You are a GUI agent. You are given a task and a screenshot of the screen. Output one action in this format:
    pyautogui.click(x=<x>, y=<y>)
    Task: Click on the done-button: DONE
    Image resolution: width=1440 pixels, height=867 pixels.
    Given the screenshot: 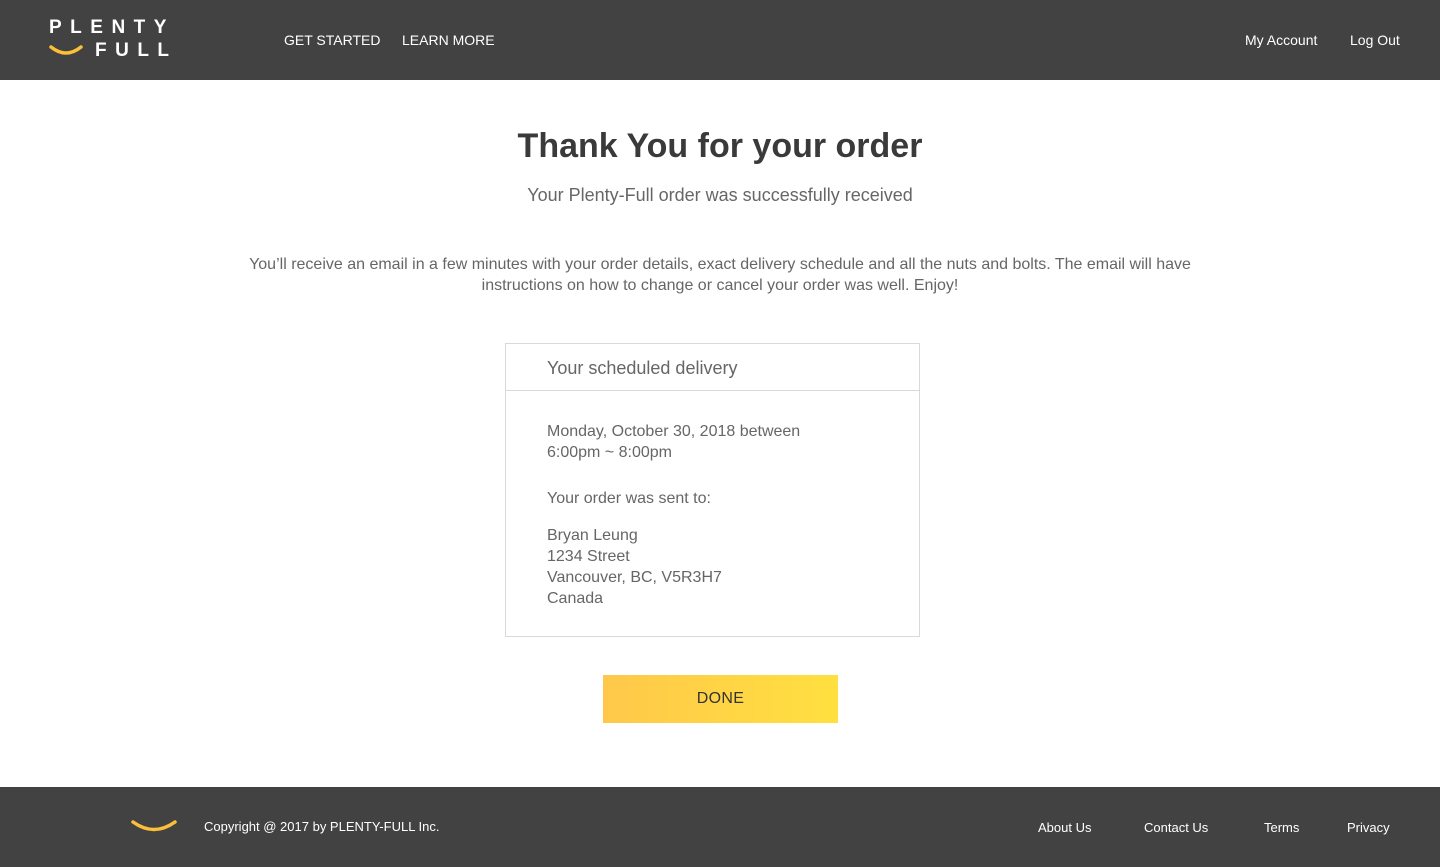 What is the action you would take?
    pyautogui.click(x=720, y=699)
    